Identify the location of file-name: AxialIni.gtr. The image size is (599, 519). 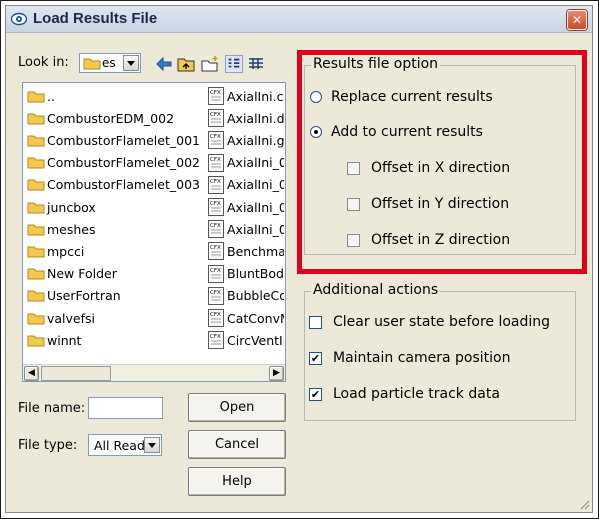
(255, 140).